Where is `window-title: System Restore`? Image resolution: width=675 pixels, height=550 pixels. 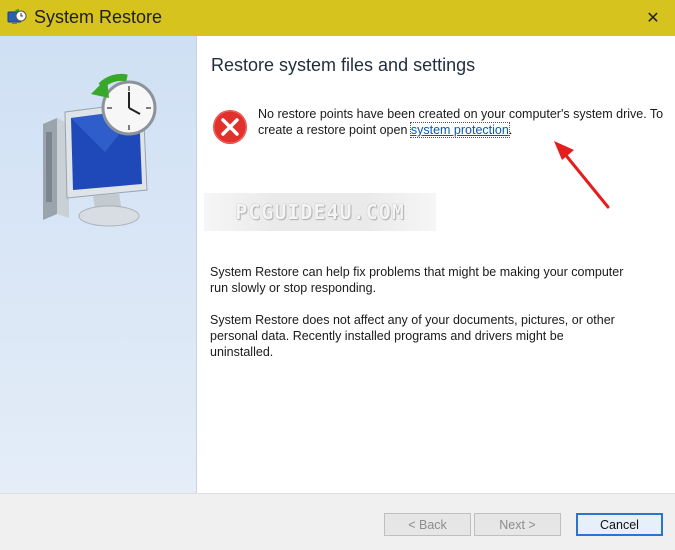 window-title: System Restore is located at coordinates (98, 17).